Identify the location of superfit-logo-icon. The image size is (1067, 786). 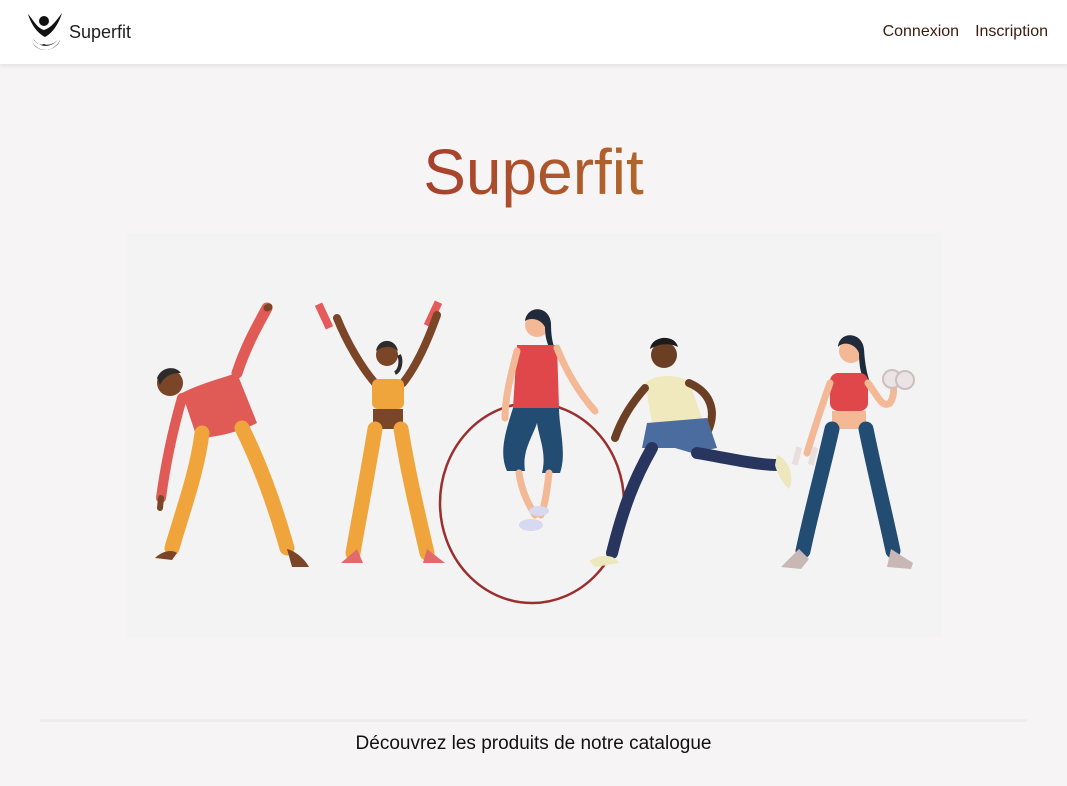
(45, 31).